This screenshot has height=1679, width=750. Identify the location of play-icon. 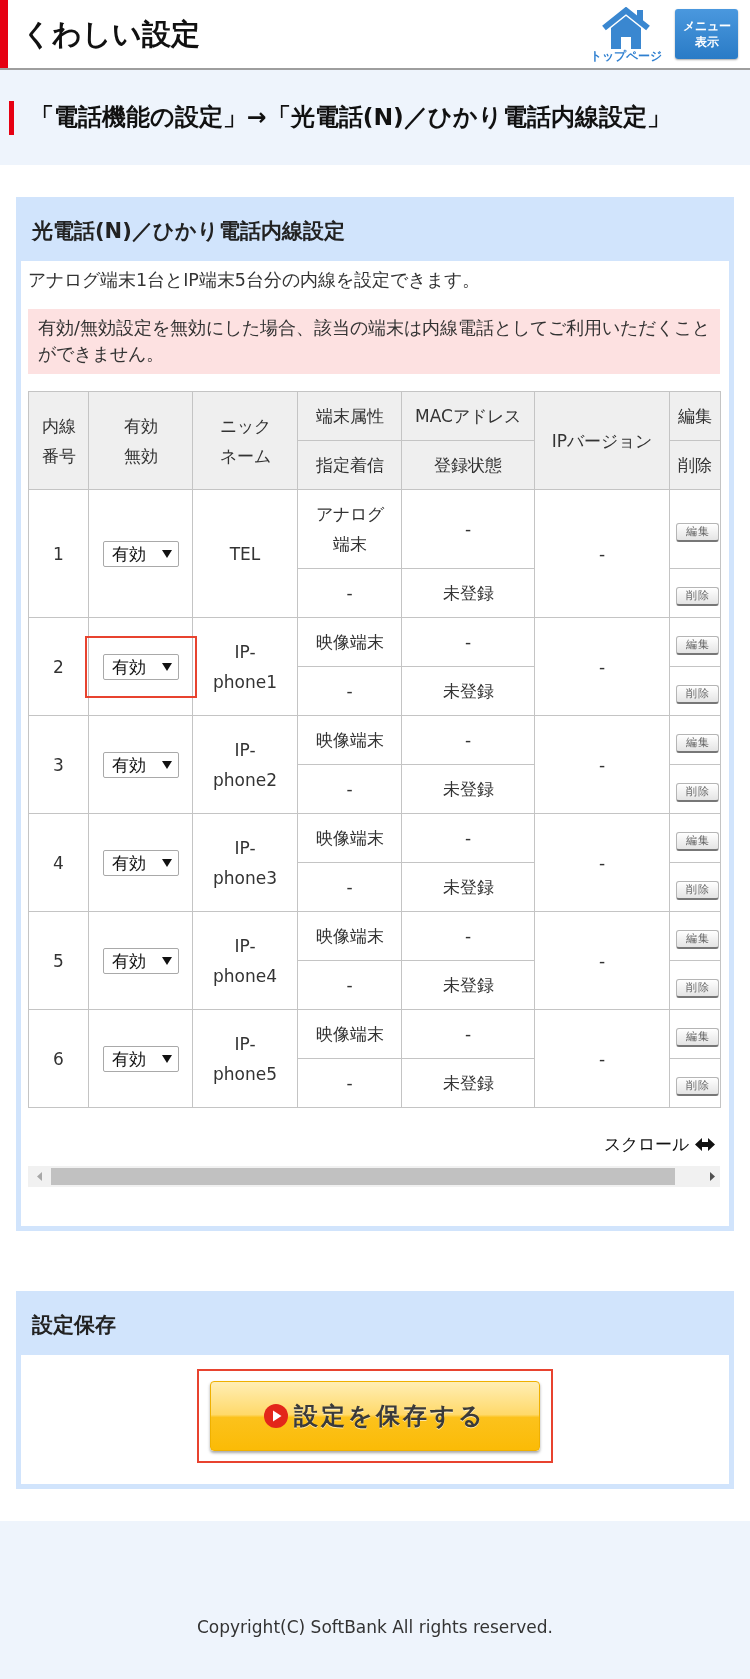
(276, 1416).